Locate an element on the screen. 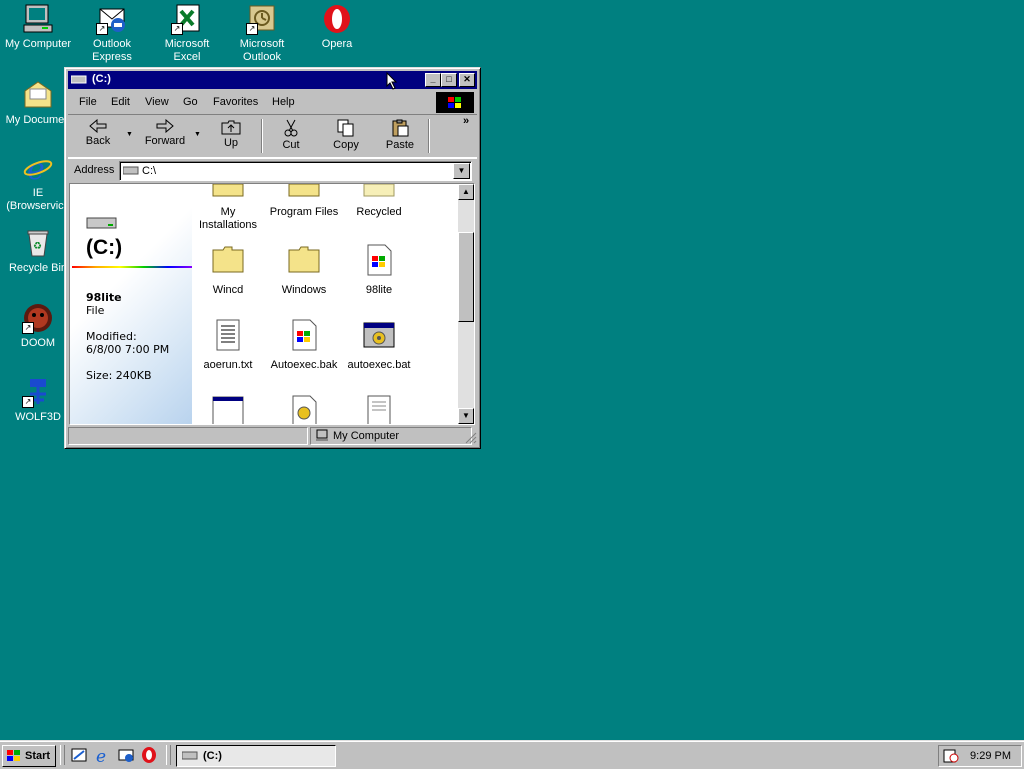 This screenshot has height=769, width=1024. batch-file-icon is located at coordinates (379, 335).